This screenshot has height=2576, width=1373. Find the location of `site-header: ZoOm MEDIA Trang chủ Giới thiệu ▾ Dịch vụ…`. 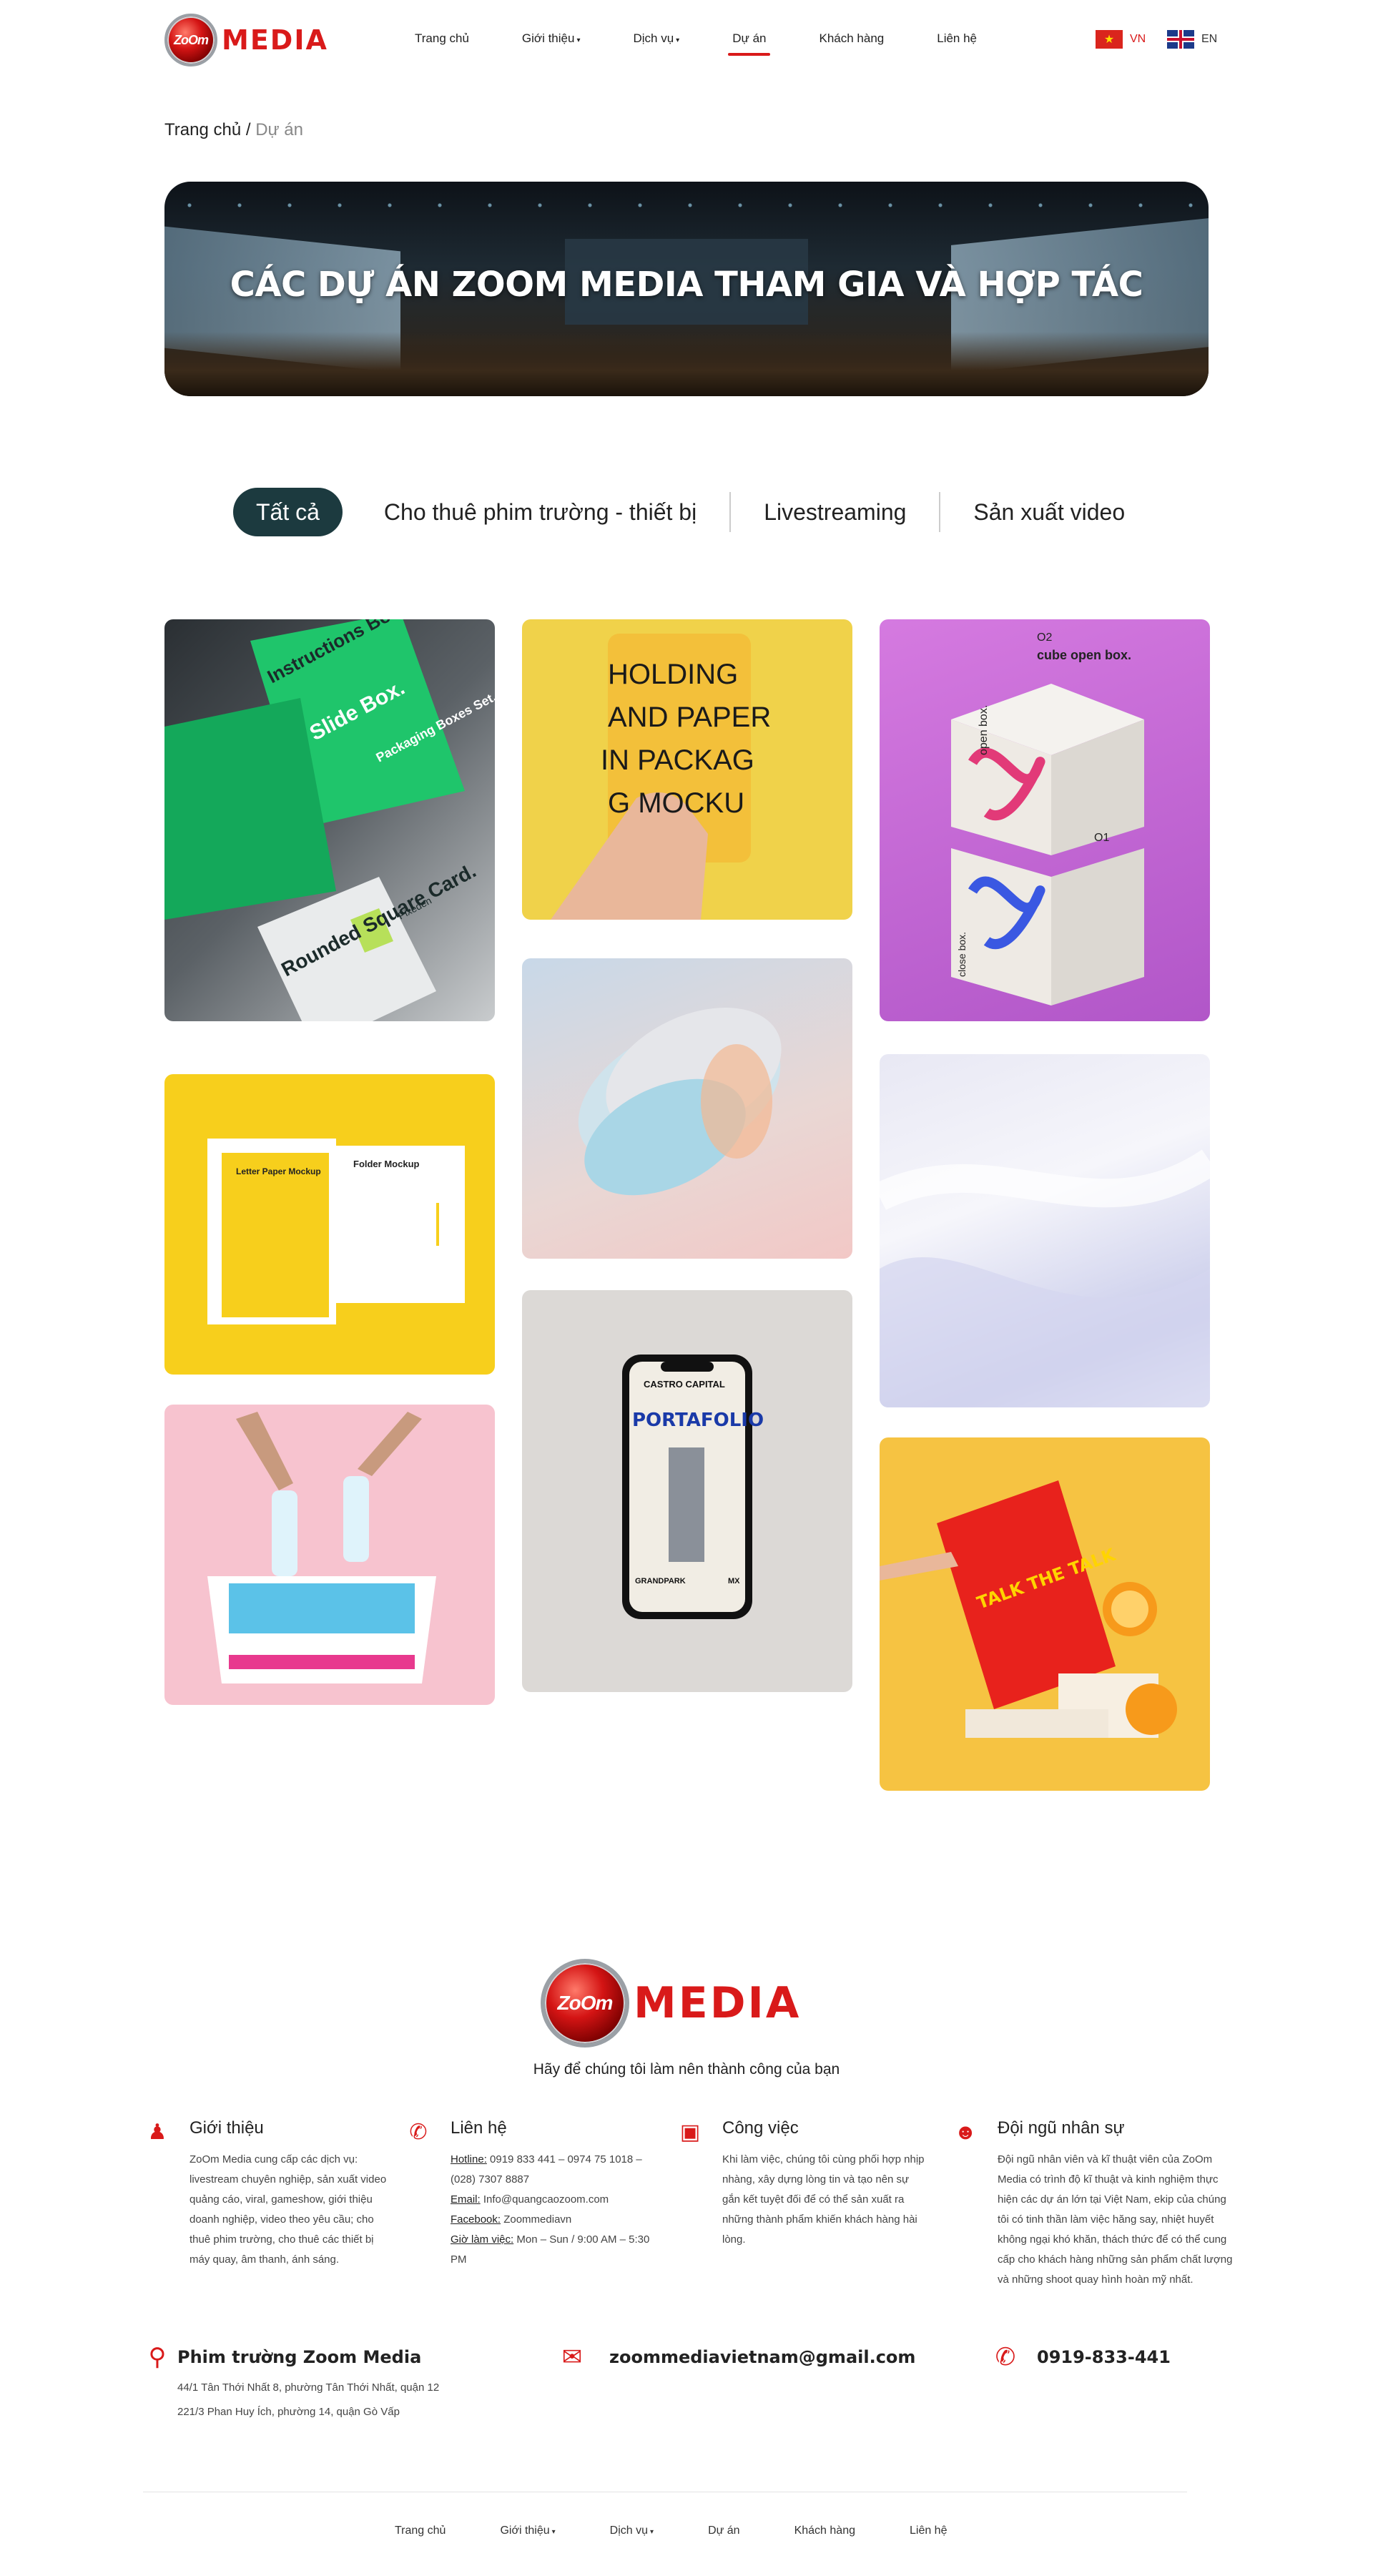

site-header: ZoOm MEDIA Trang chủ Giới thiệu ▾ Dịch vụ… is located at coordinates (686, 40).